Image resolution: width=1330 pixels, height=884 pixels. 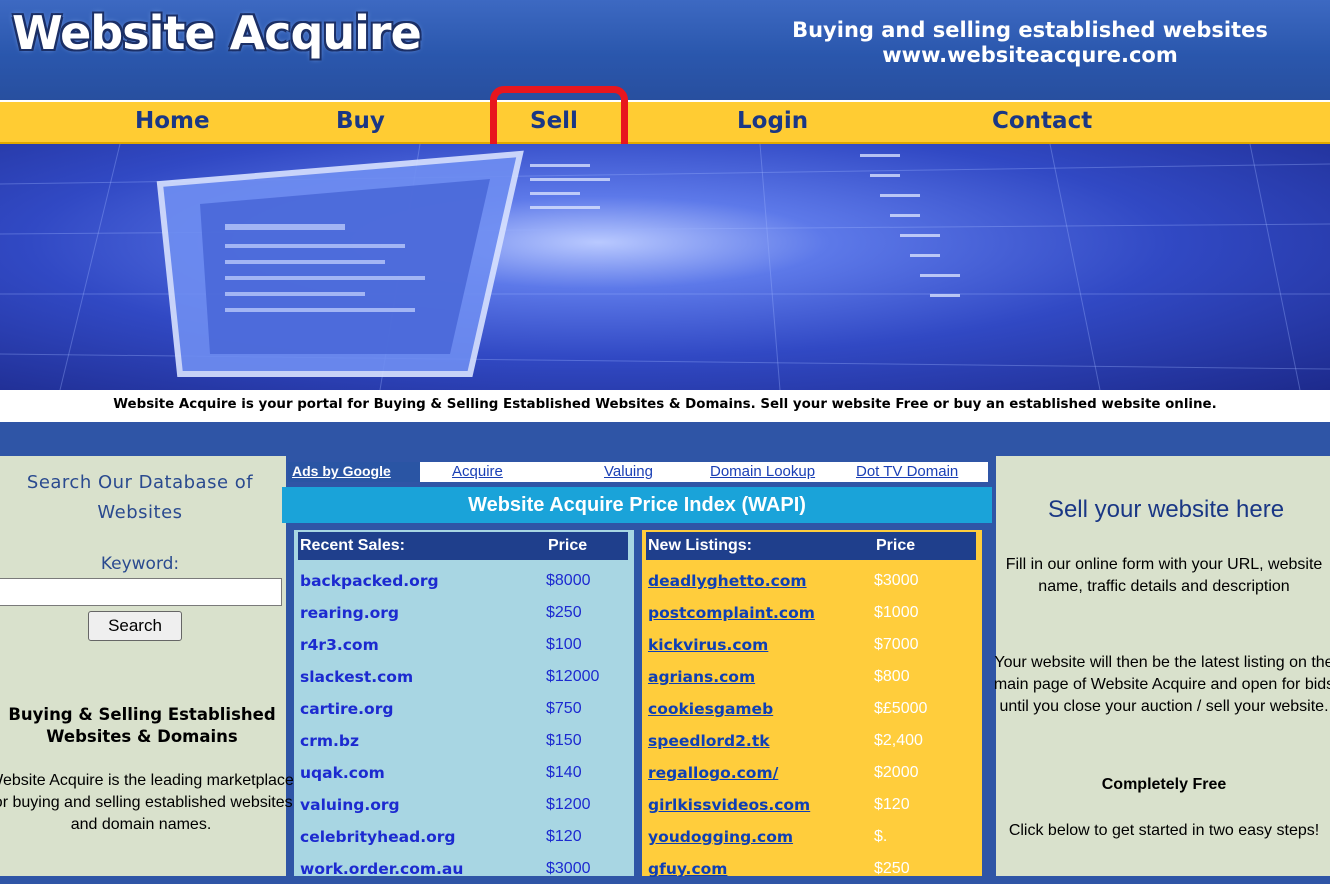 I want to click on keyword-input, so click(x=141, y=592).